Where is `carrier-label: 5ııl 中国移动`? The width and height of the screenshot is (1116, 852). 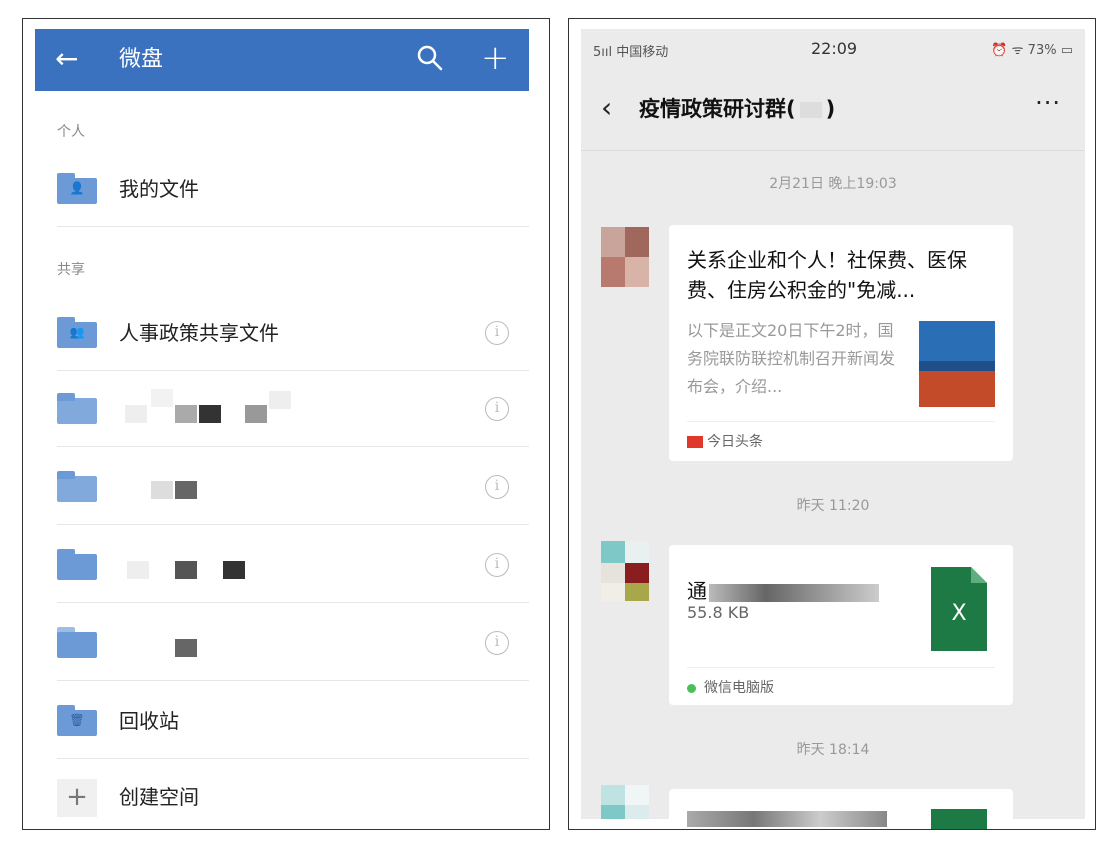
carrier-label: 5ııl 中国移动 is located at coordinates (631, 52).